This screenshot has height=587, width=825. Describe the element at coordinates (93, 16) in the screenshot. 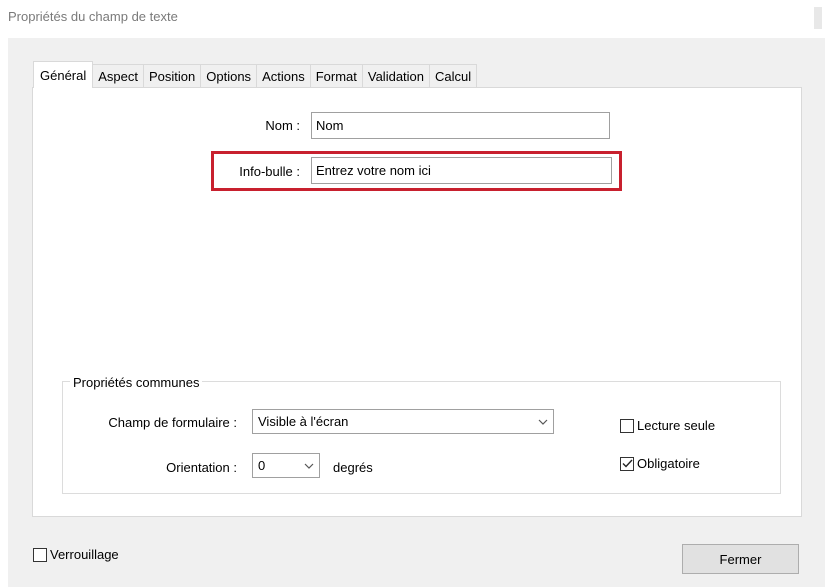

I see `window-title: Propriétés du champ de texte` at that location.